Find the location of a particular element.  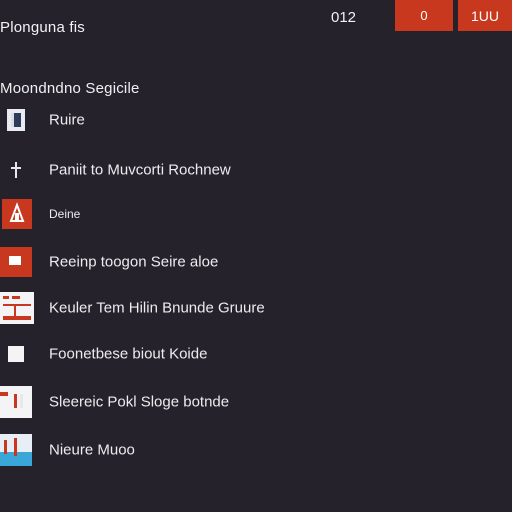

list-item-label: Keuler Tem Hilin Bnunde Gruure is located at coordinates (157, 308).